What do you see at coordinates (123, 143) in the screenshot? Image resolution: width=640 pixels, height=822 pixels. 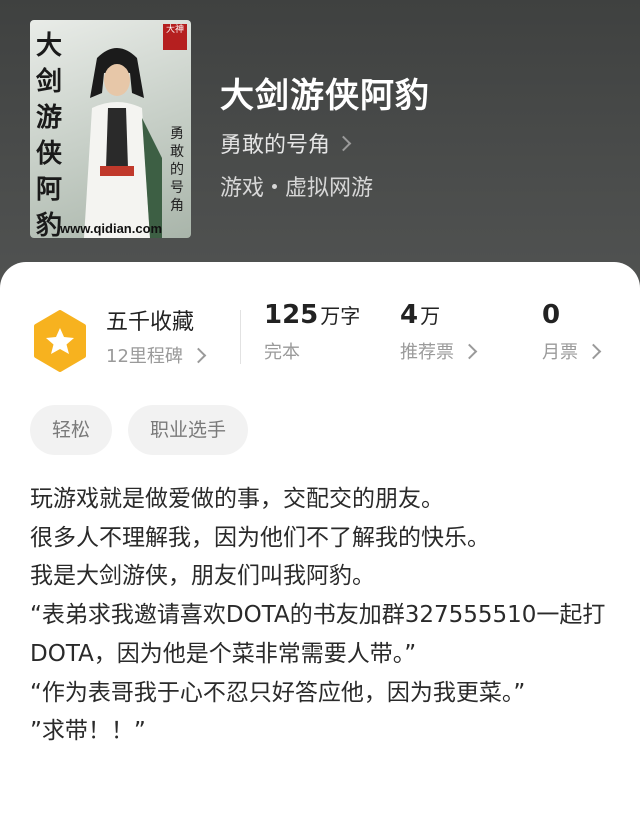 I see `cover-figure-illustration` at bounding box center [123, 143].